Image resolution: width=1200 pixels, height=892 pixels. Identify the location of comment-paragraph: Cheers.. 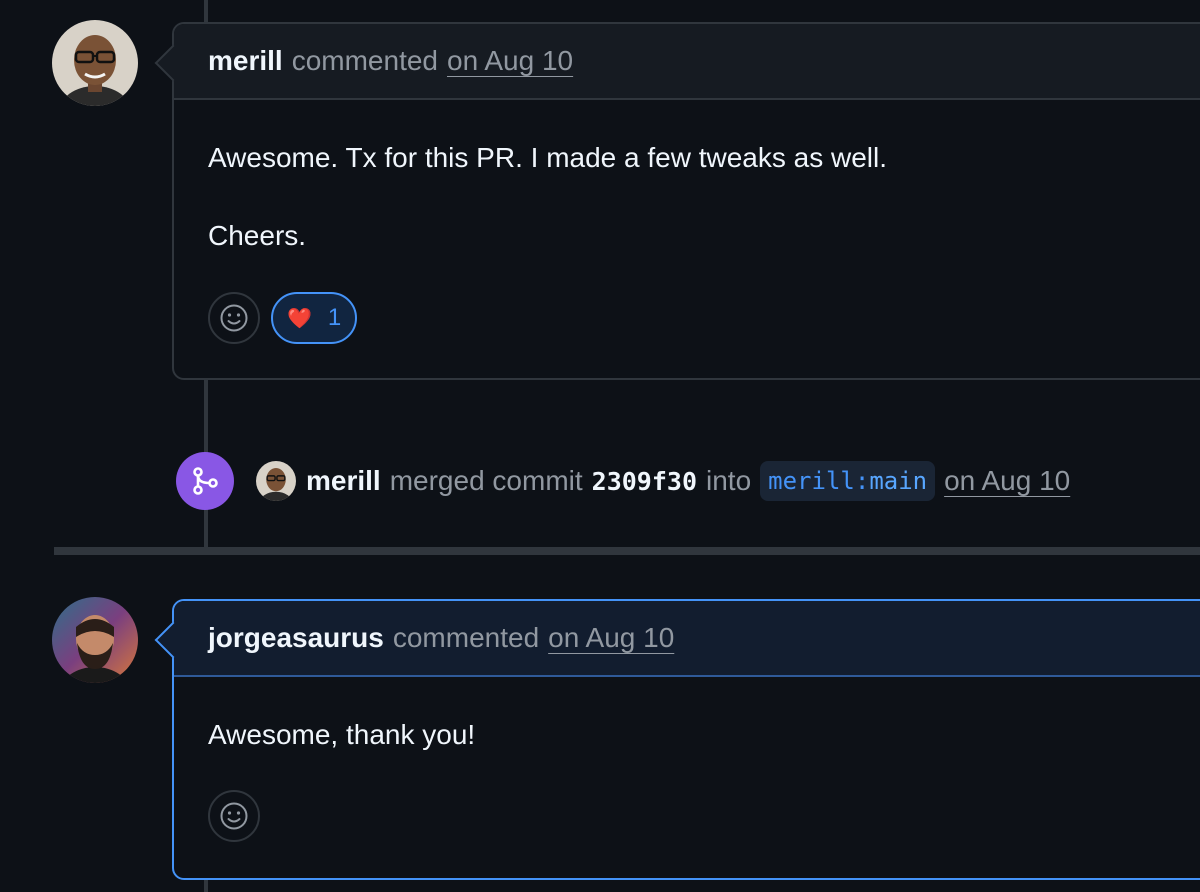
(257, 235).